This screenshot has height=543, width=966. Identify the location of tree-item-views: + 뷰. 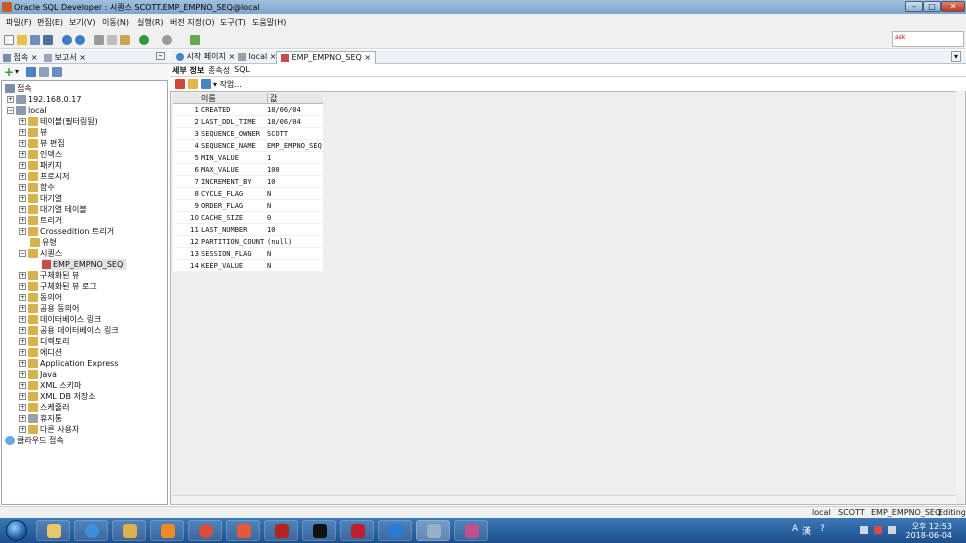
(33, 132).